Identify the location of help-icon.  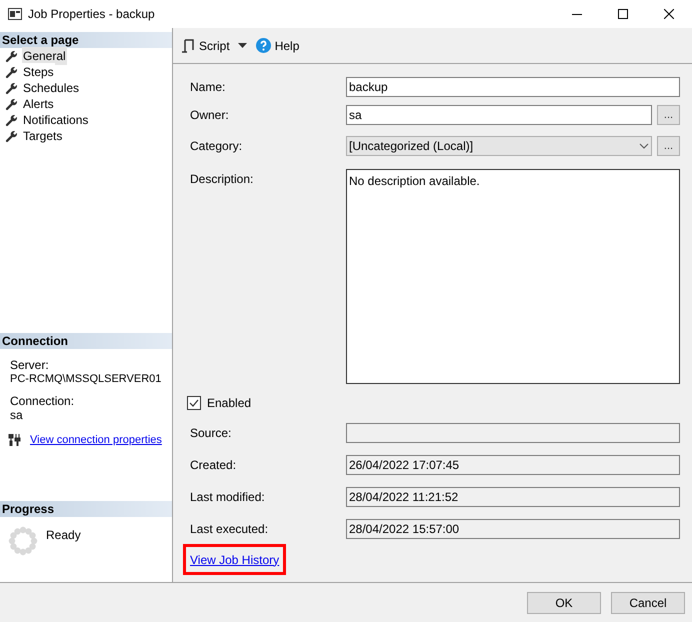
(263, 45).